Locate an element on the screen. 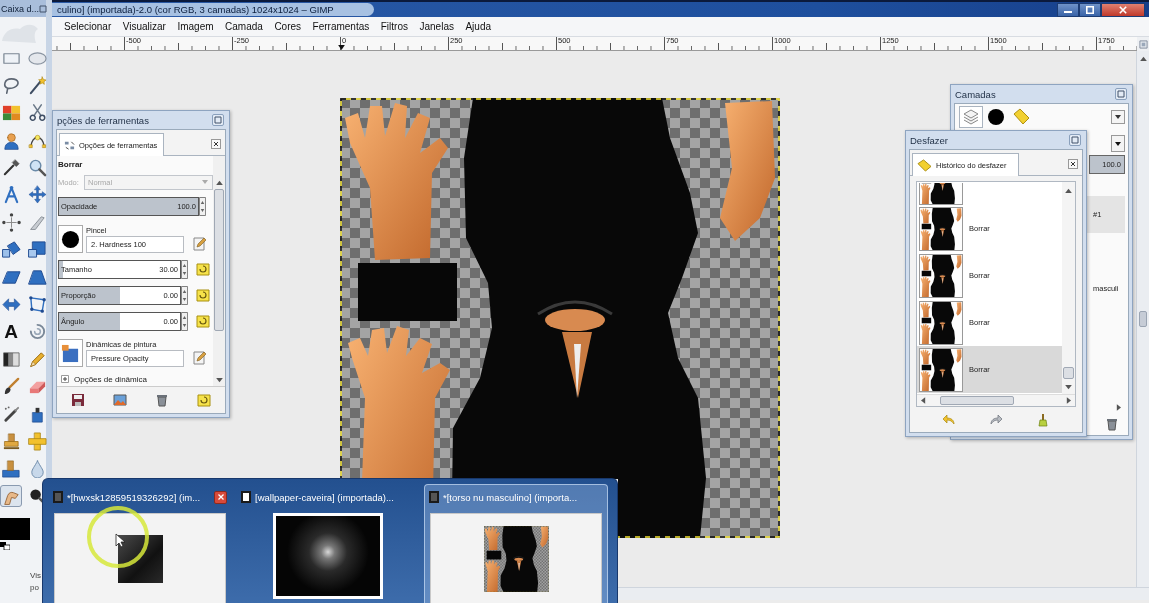 Image resolution: width=1149 pixels, height=603 pixels. circle-icon is located at coordinates (996, 117).